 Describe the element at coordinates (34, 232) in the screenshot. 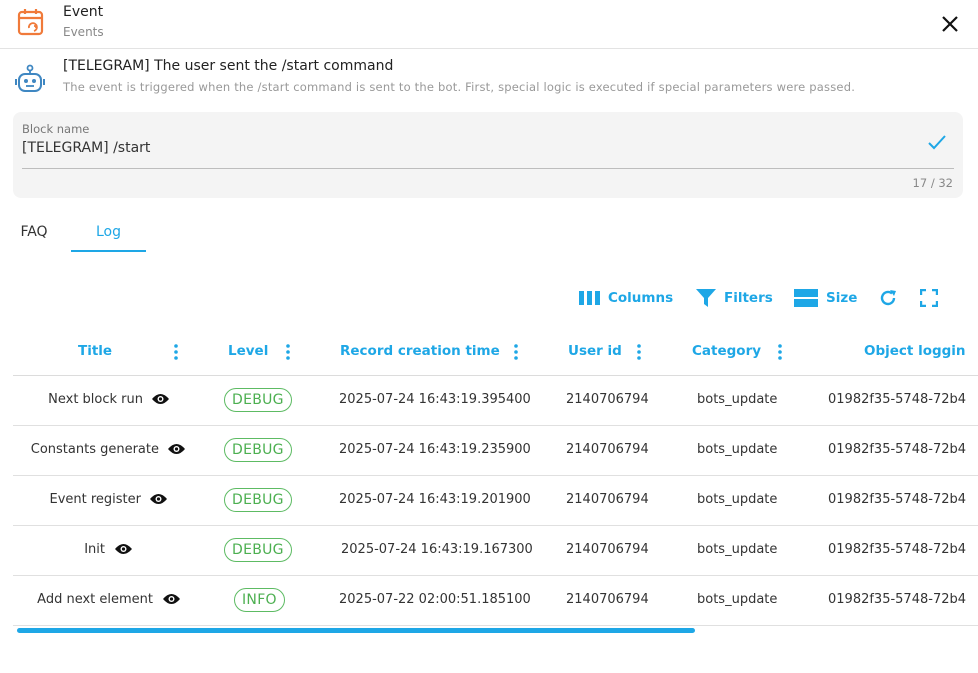

I see `tab-faq: FAQ` at that location.